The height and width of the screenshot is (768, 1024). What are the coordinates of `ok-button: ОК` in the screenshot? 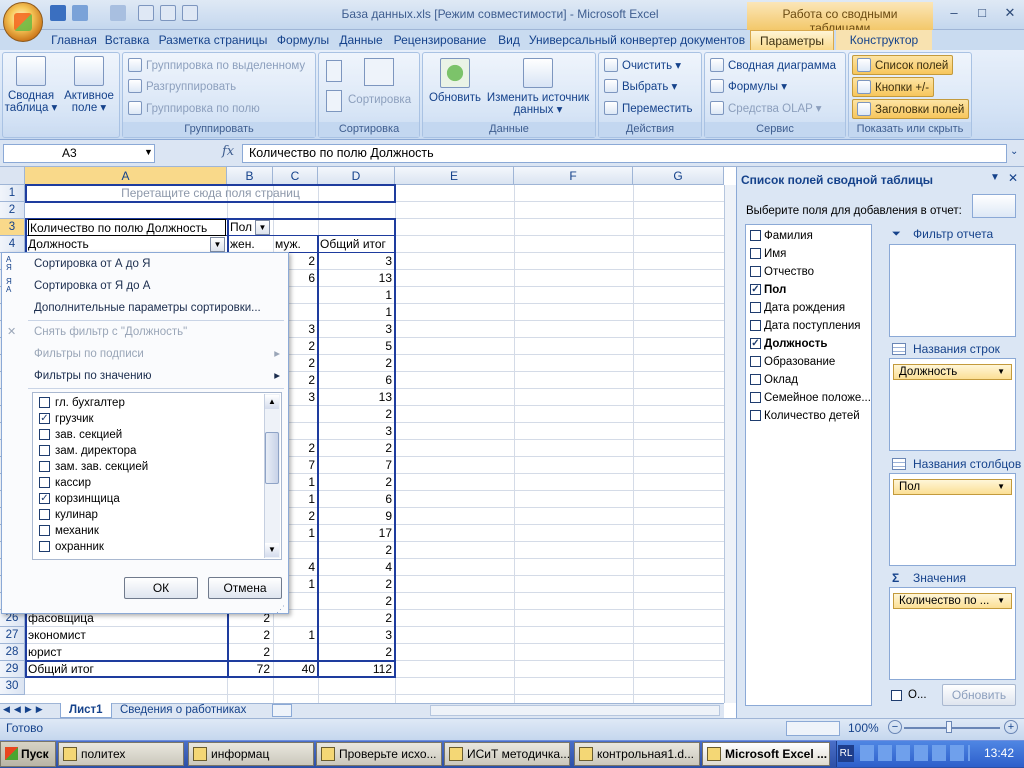 It's located at (161, 588).